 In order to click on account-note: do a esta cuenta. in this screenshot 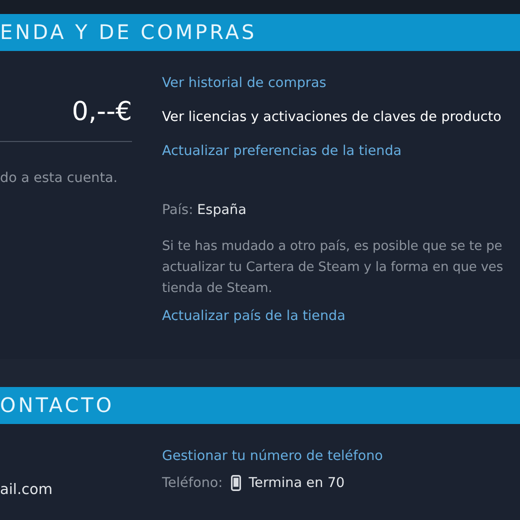, I will do `click(59, 178)`.